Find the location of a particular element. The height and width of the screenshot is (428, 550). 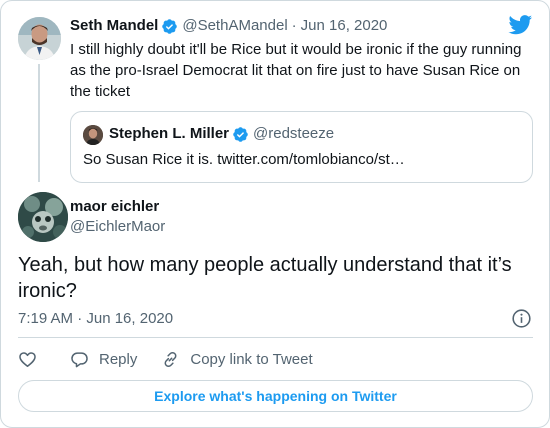

twitter-bird-icon is located at coordinates (520, 25).